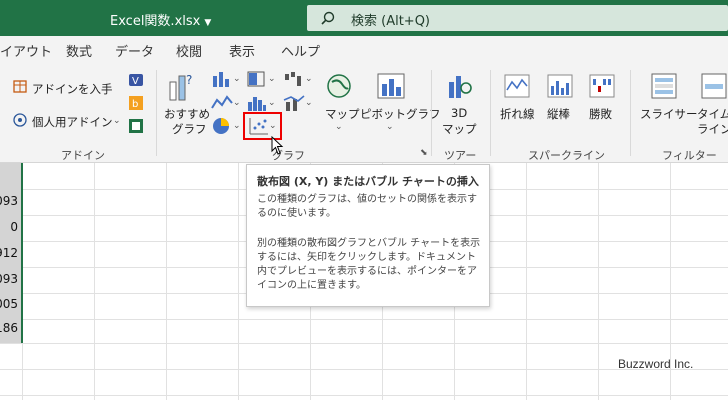 The width and height of the screenshot is (728, 400). What do you see at coordinates (459, 113) in the screenshot?
I see `3d-map-line1: 3D` at bounding box center [459, 113].